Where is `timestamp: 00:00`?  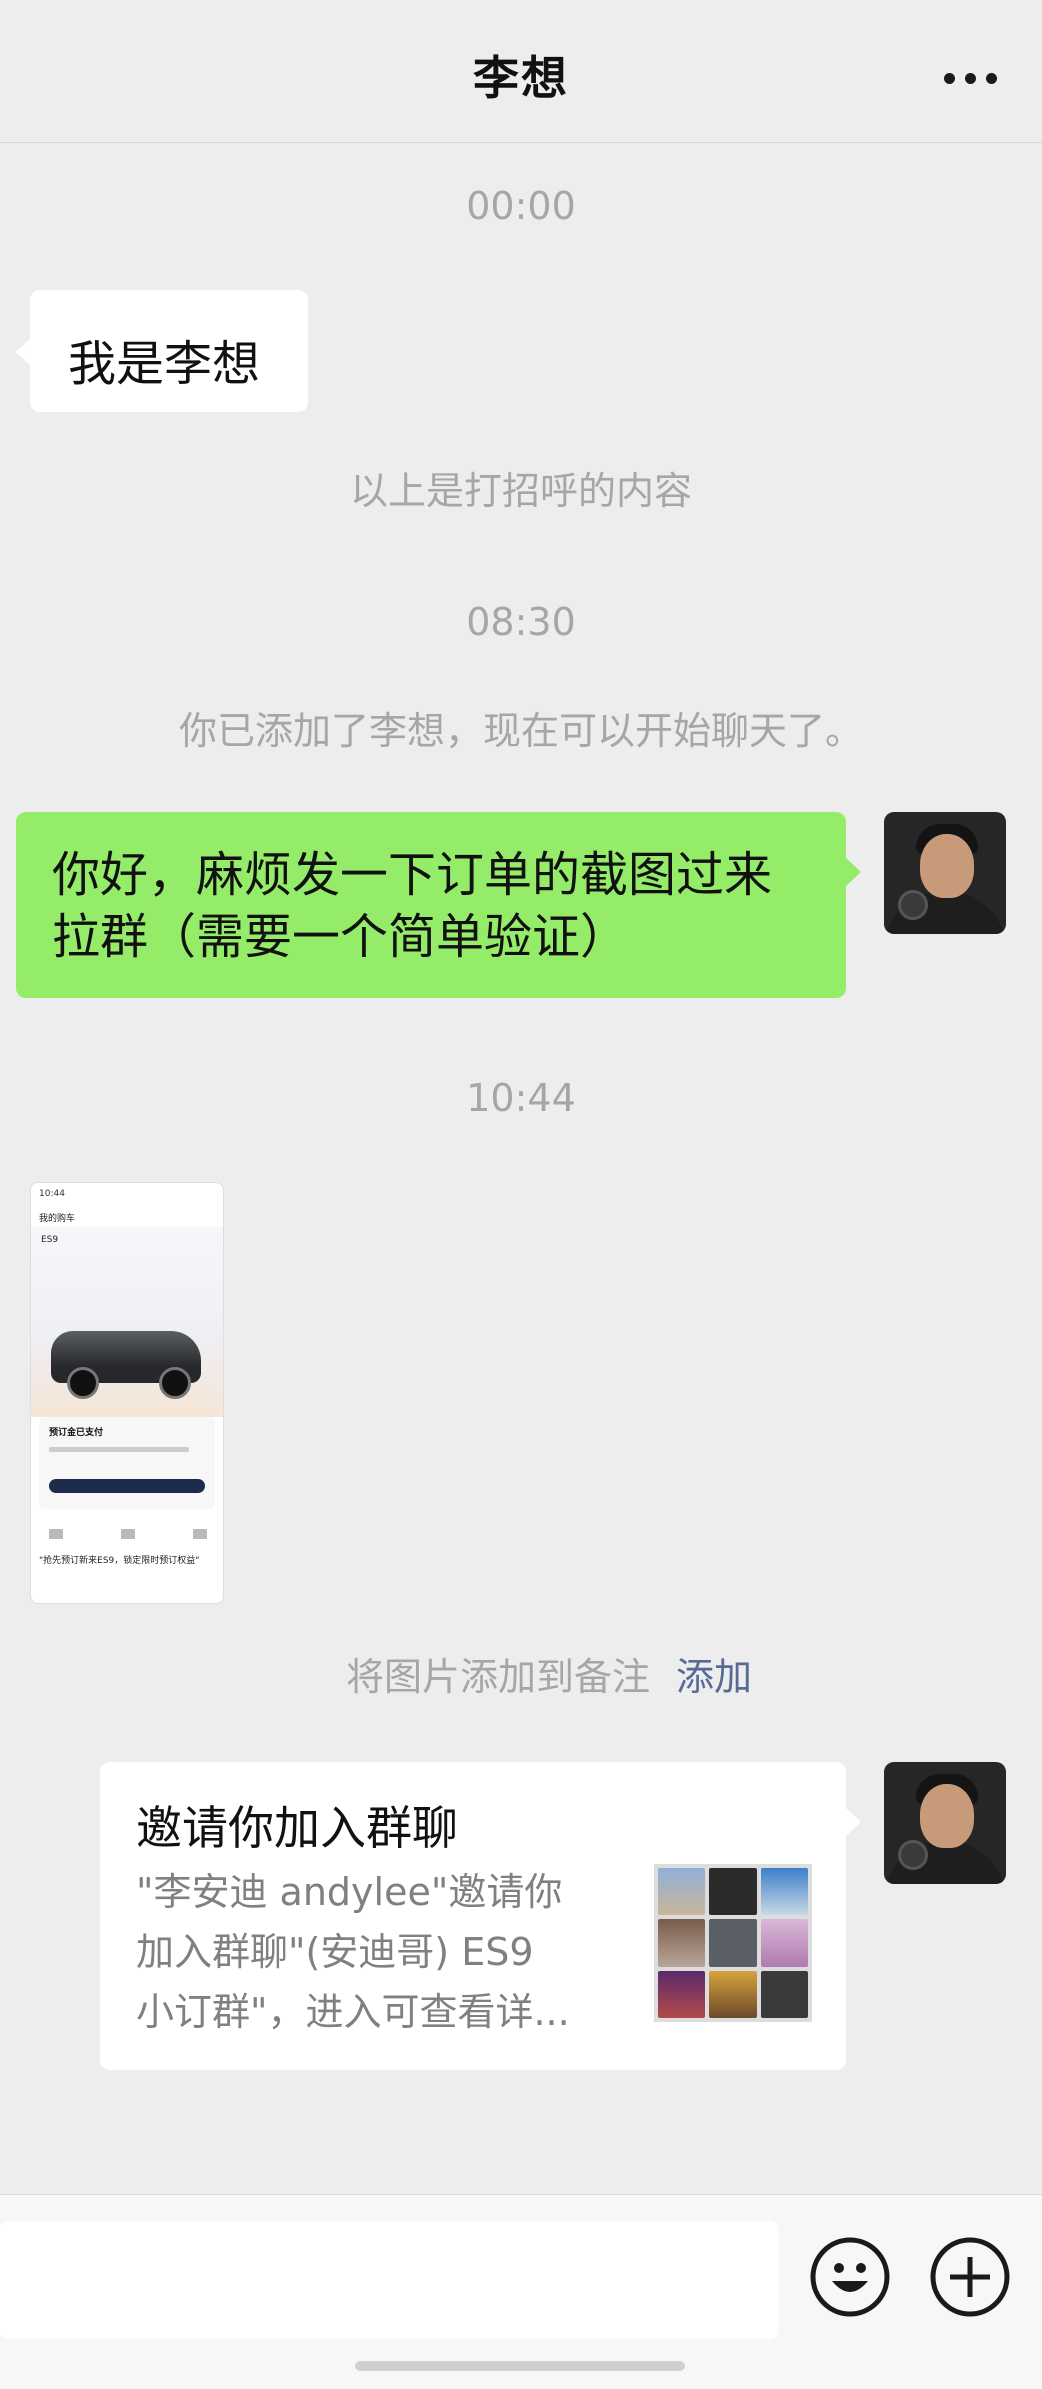
timestamp: 00:00 is located at coordinates (521, 206).